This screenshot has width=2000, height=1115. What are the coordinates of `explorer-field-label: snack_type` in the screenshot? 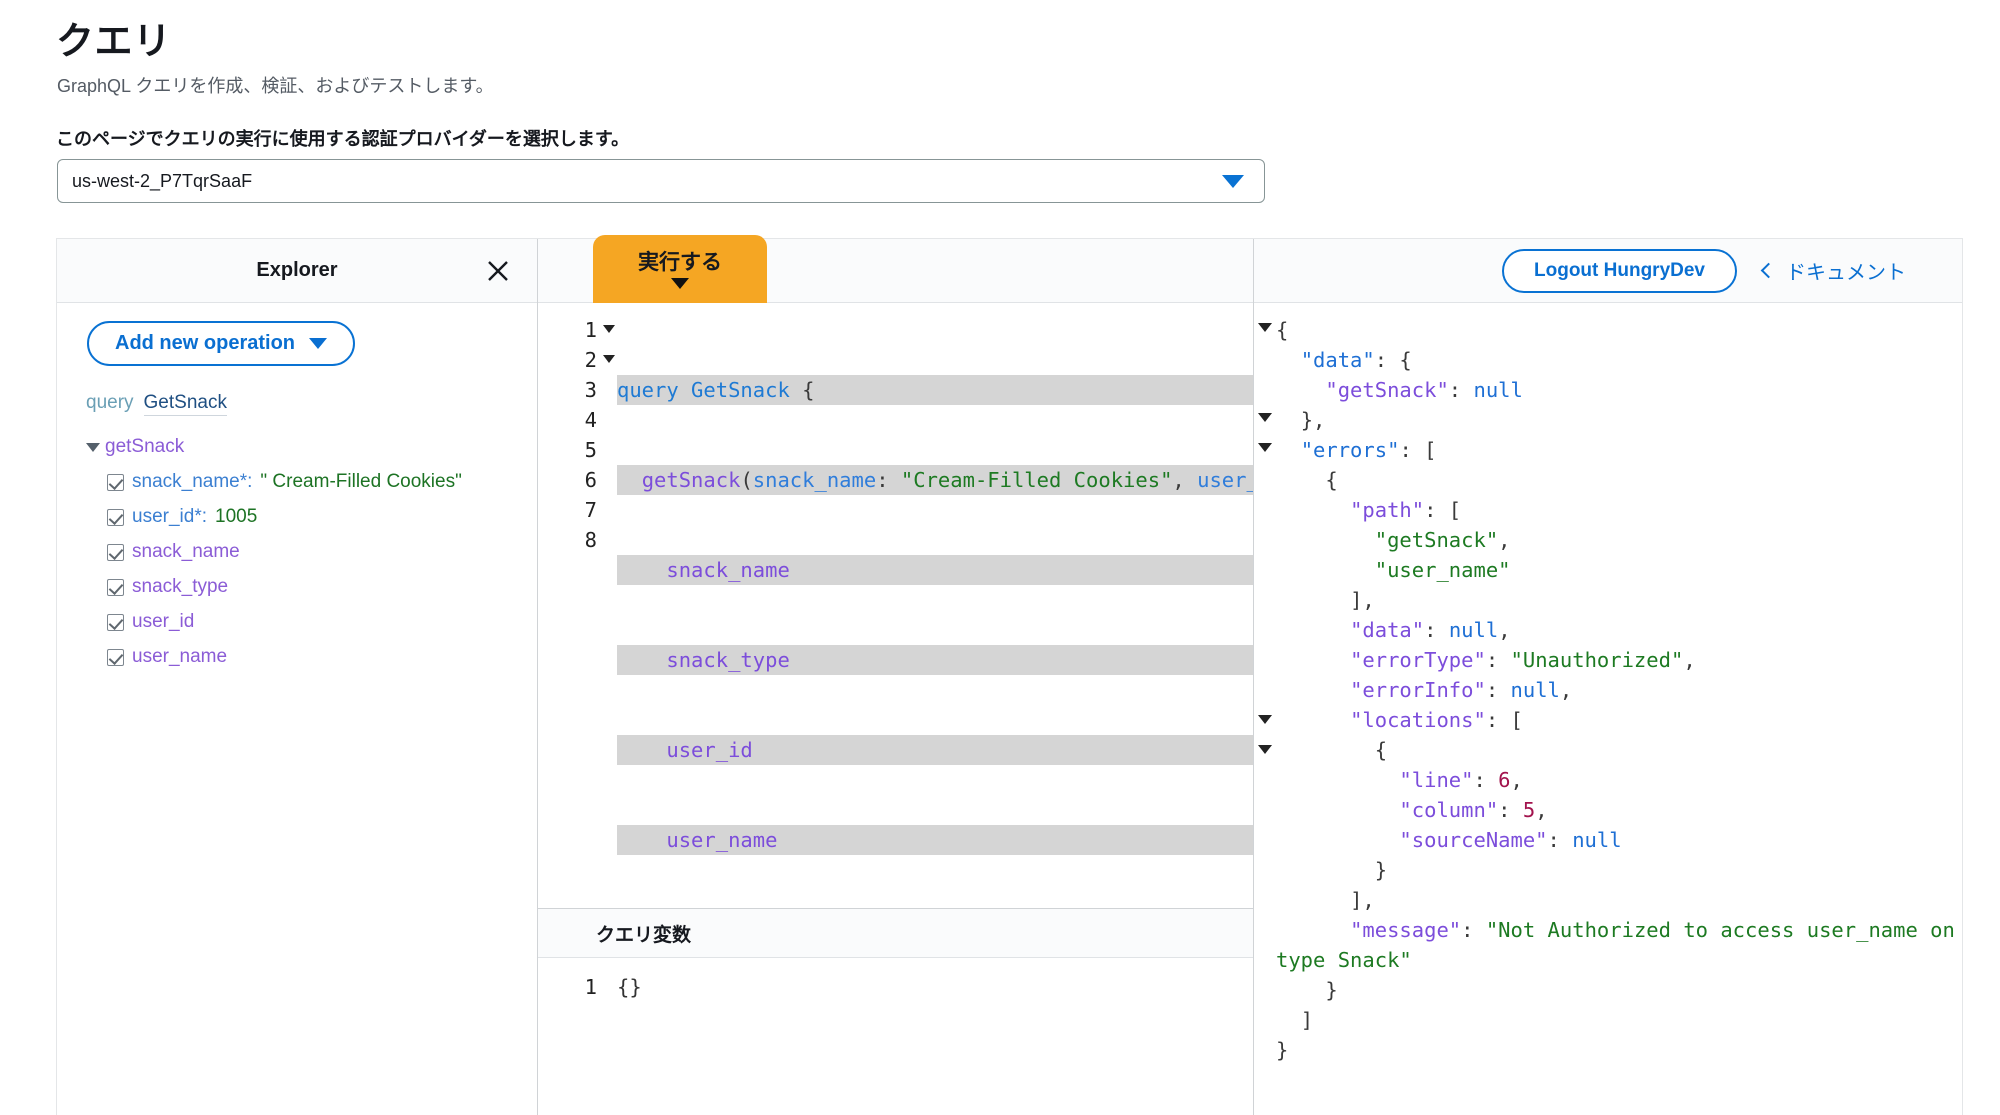 It's located at (180, 586).